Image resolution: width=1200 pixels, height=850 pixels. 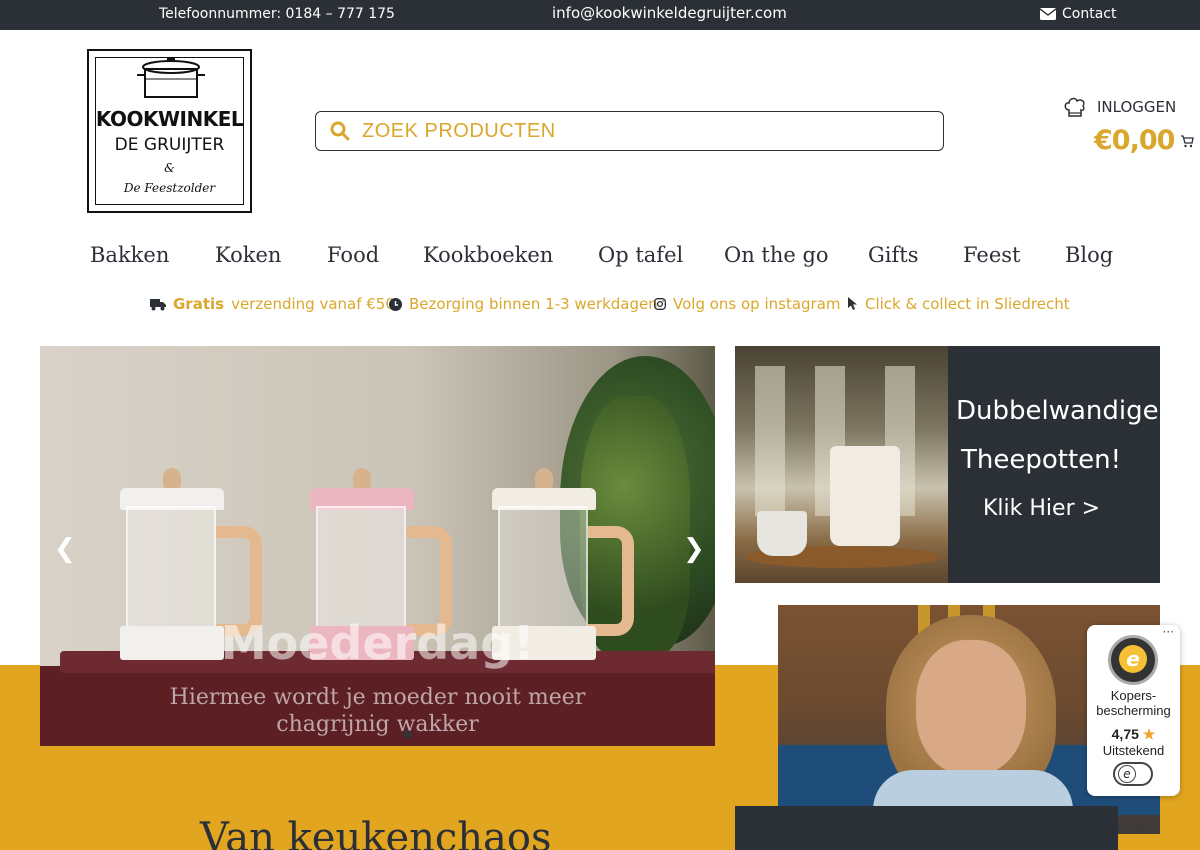 I want to click on truck-icon, so click(x=158, y=304).